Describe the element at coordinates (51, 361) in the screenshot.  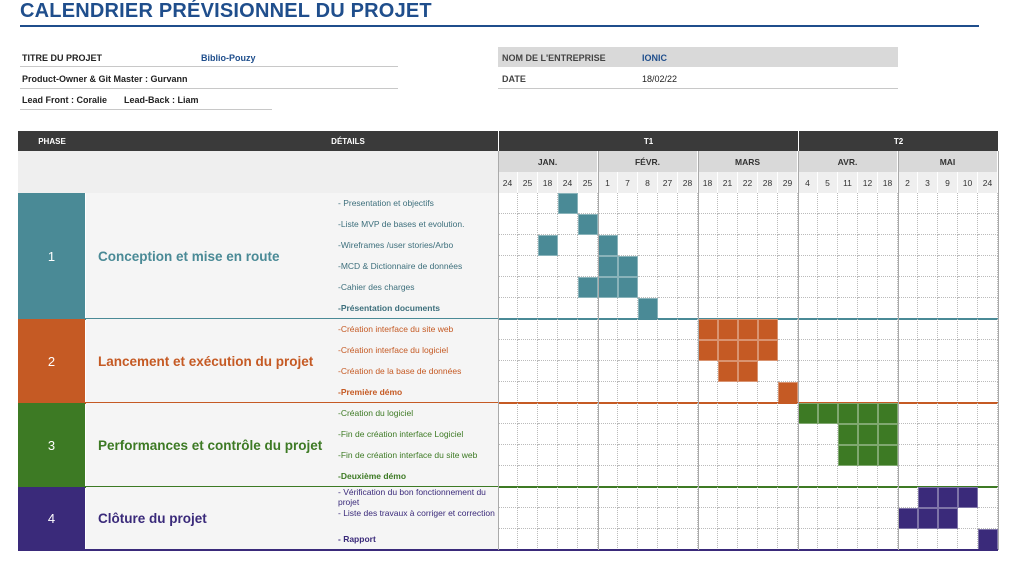
I see `phase-number: 2` at that location.